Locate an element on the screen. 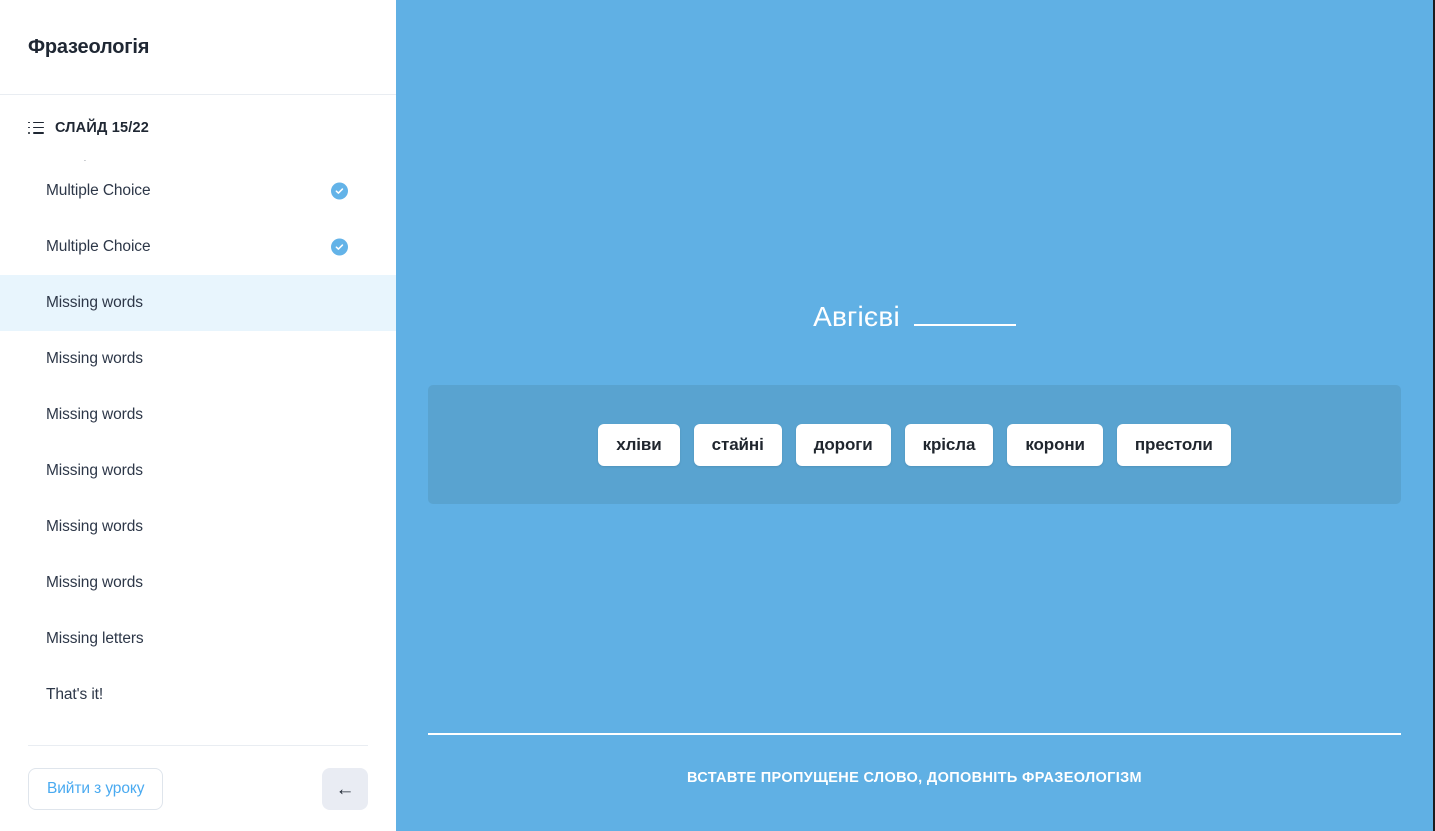  slide-list-item-label: That's it! is located at coordinates (75, 694).